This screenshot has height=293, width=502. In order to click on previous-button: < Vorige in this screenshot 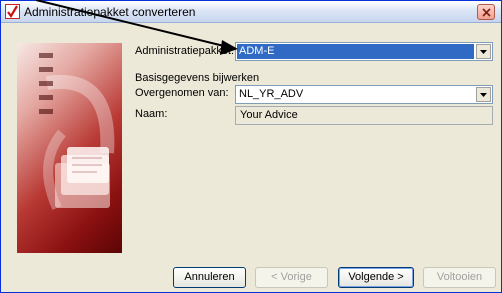, I will do `click(291, 277)`.